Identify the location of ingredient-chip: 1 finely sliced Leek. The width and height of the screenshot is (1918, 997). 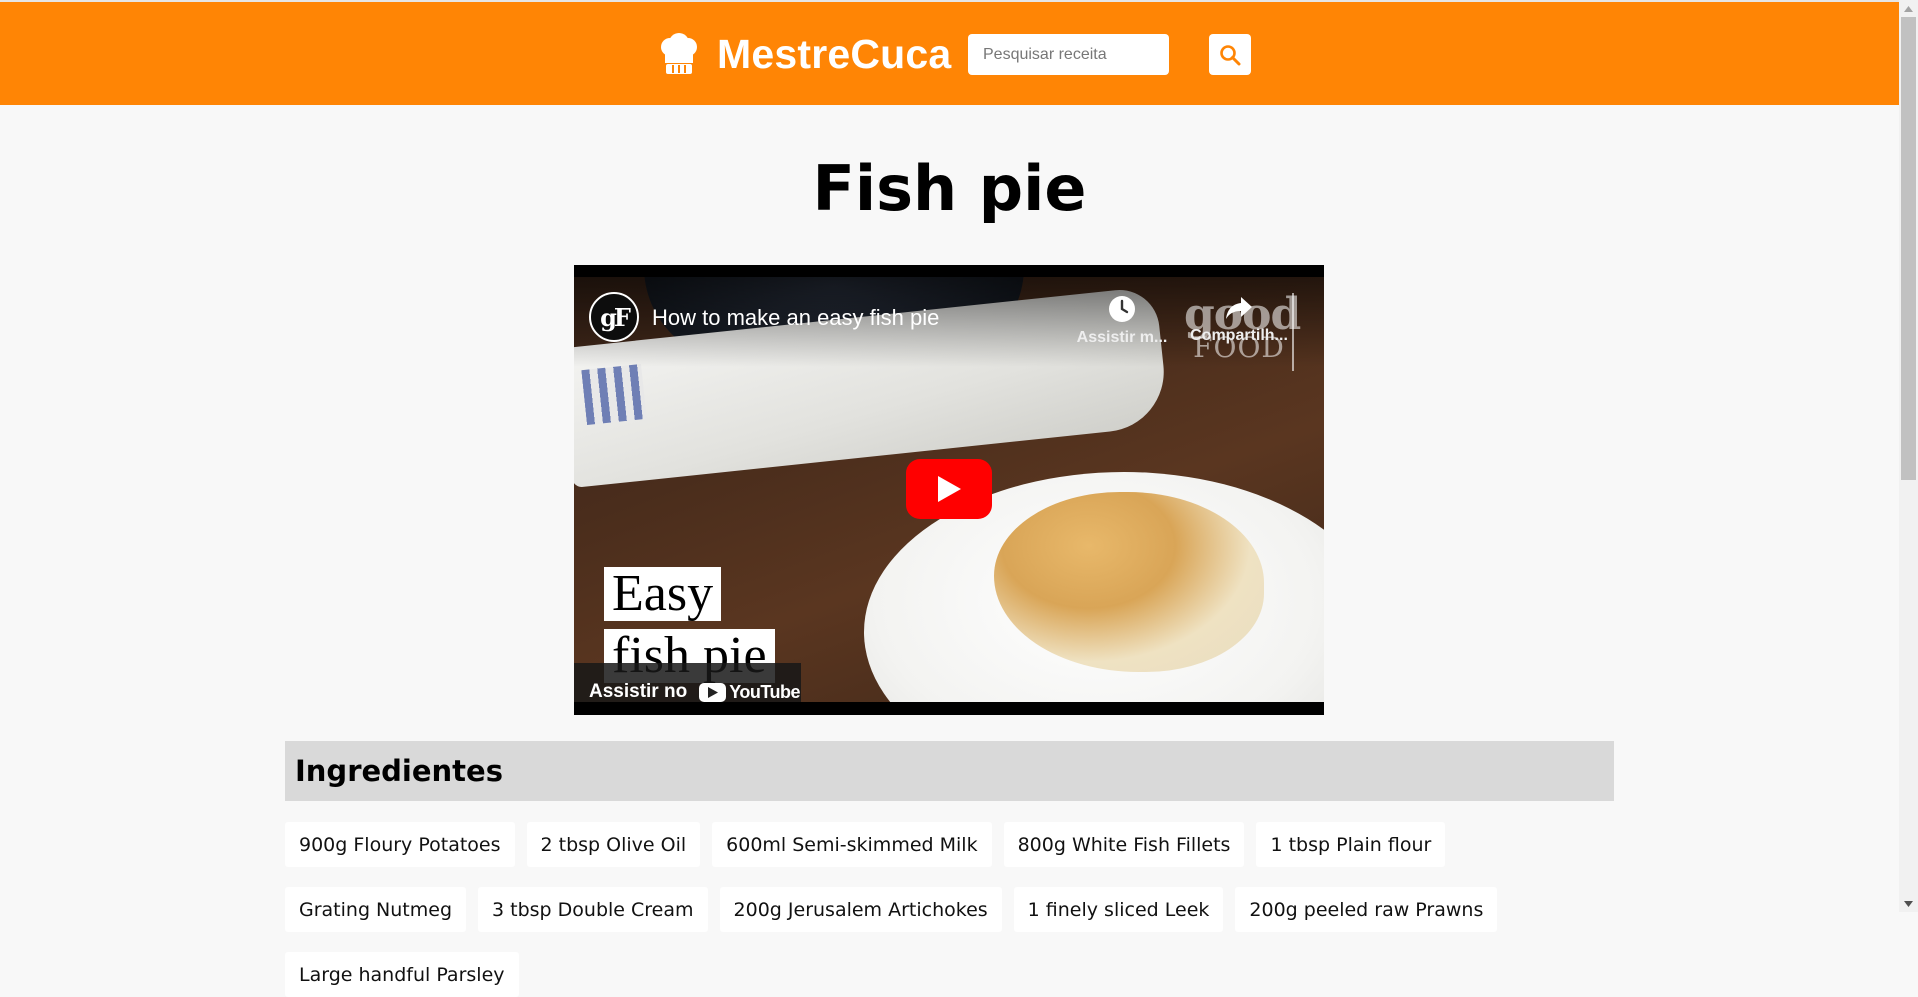
(1118, 909).